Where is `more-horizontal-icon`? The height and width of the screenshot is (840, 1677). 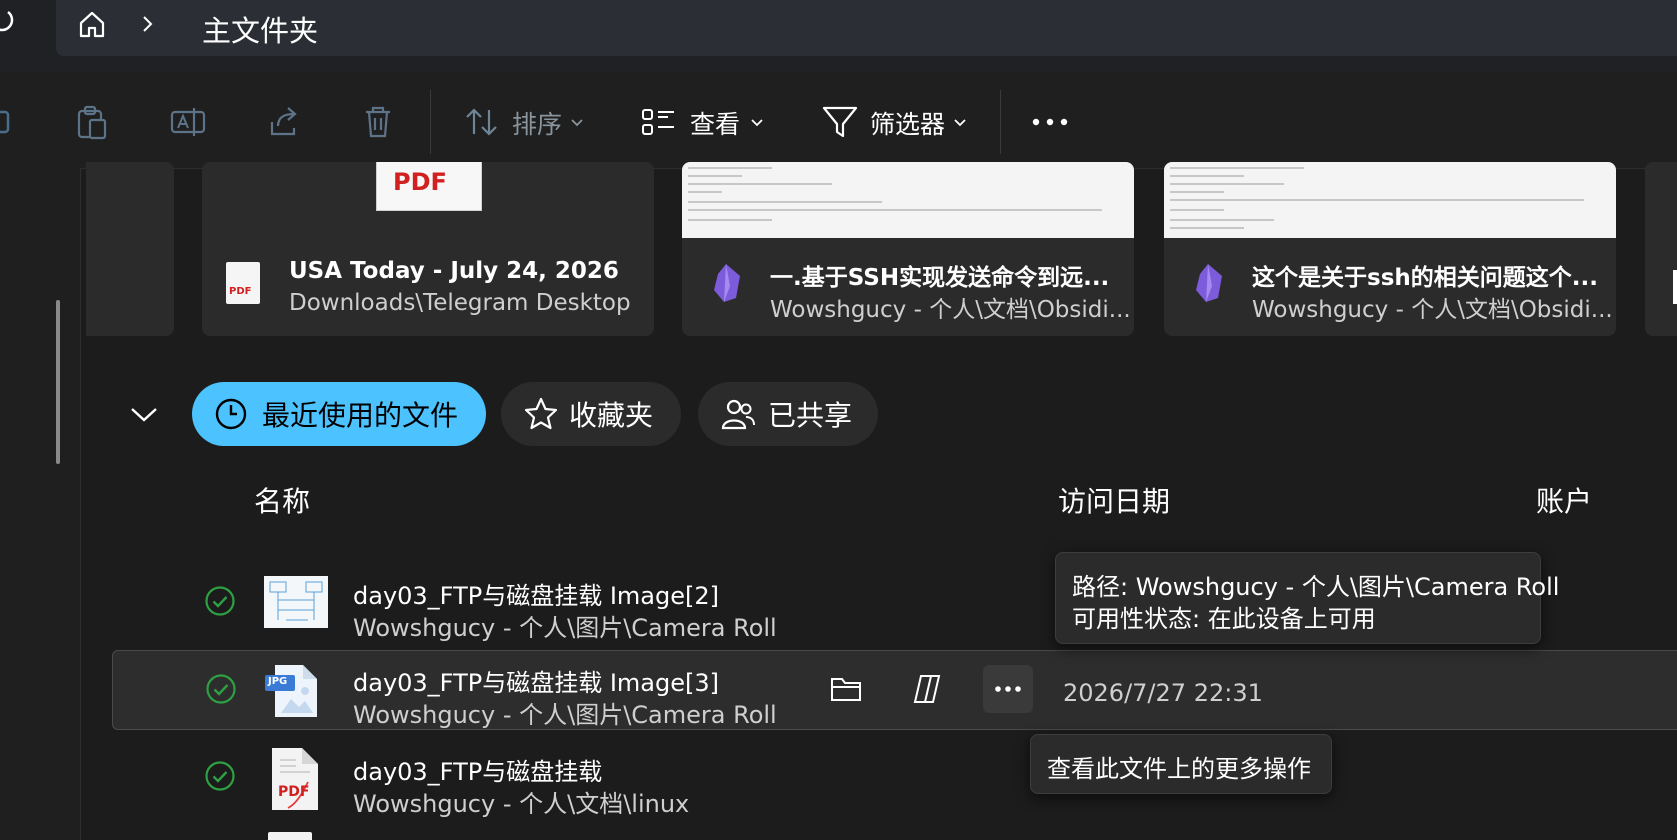
more-horizontal-icon is located at coordinates (1008, 689).